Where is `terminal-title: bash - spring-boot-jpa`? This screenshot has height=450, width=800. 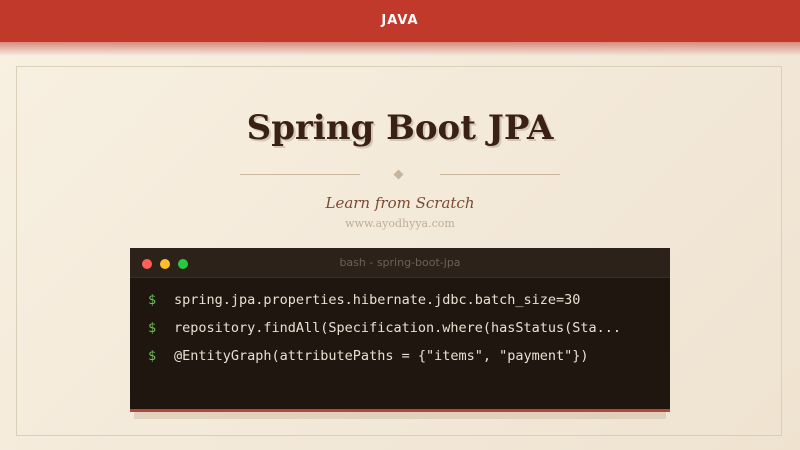 terminal-title: bash - spring-boot-jpa is located at coordinates (400, 262).